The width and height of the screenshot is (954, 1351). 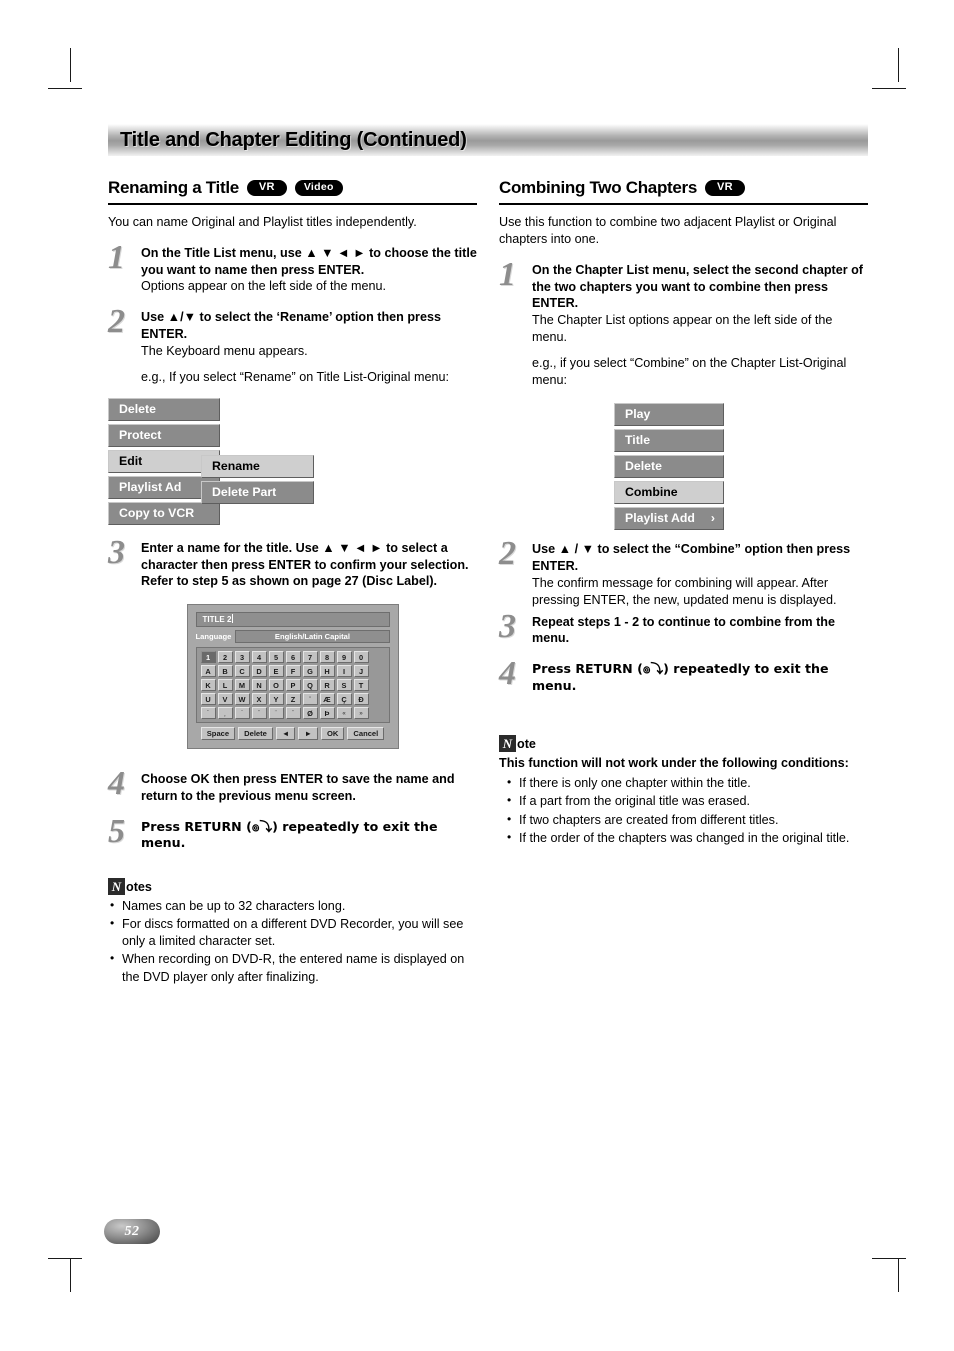 I want to click on osd-item-delete: Delete, so click(x=164, y=409).